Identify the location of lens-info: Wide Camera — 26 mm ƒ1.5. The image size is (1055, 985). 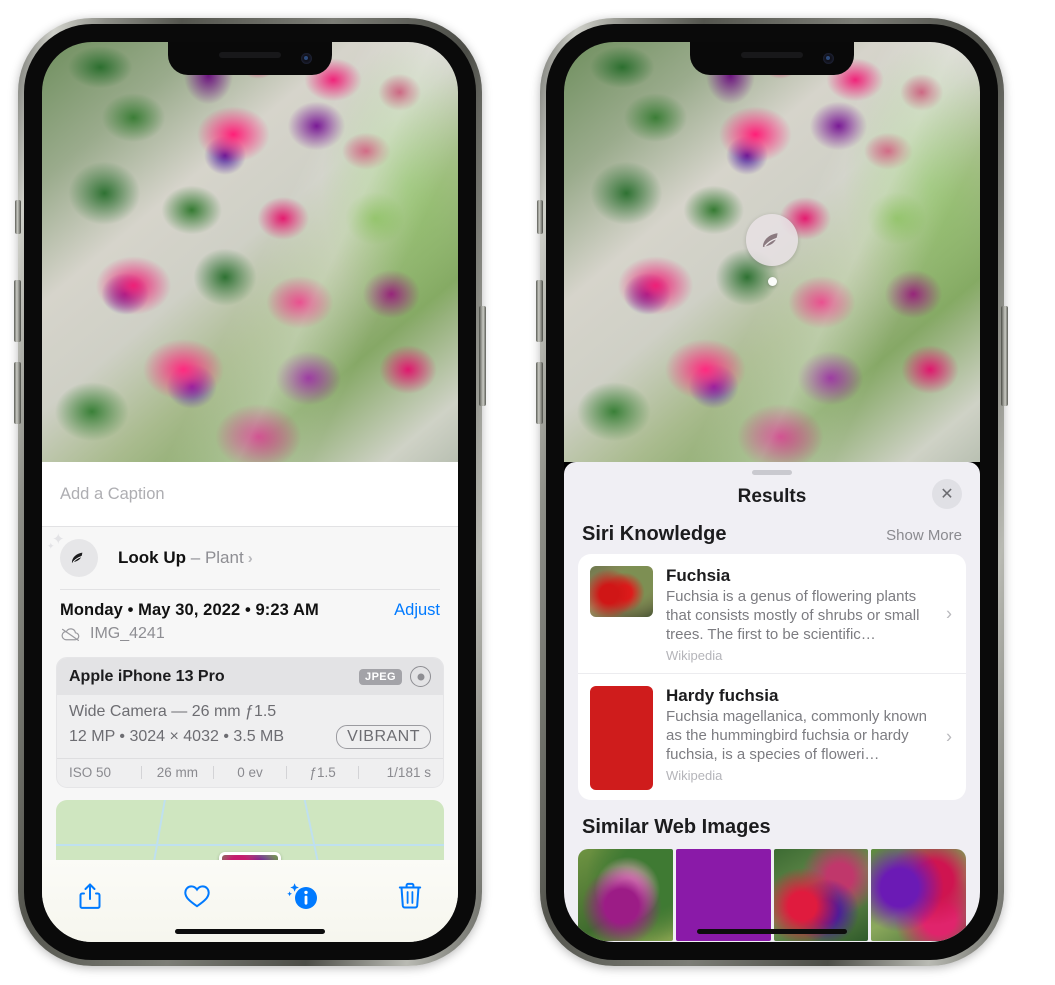
(173, 711).